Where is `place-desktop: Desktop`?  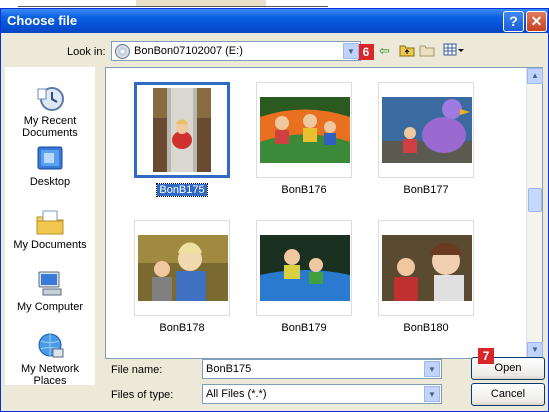
place-desktop: Desktop is located at coordinates (50, 166).